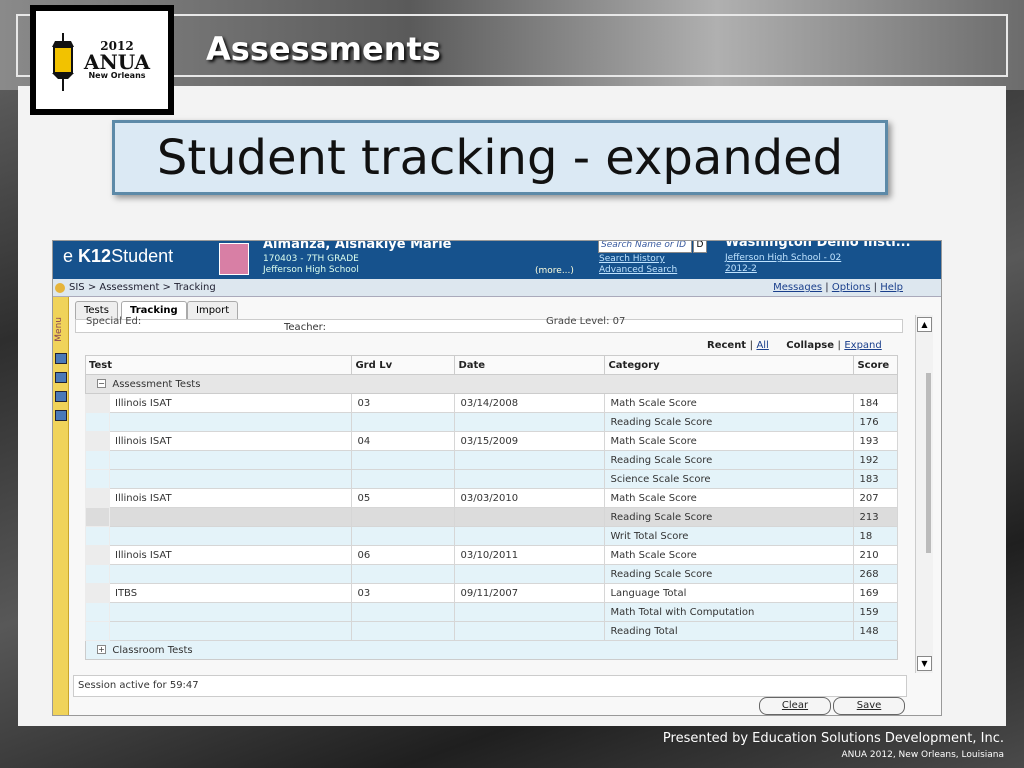 This screenshot has width=1024, height=768. I want to click on table-row: Math Total with Computation 159, so click(491, 612).